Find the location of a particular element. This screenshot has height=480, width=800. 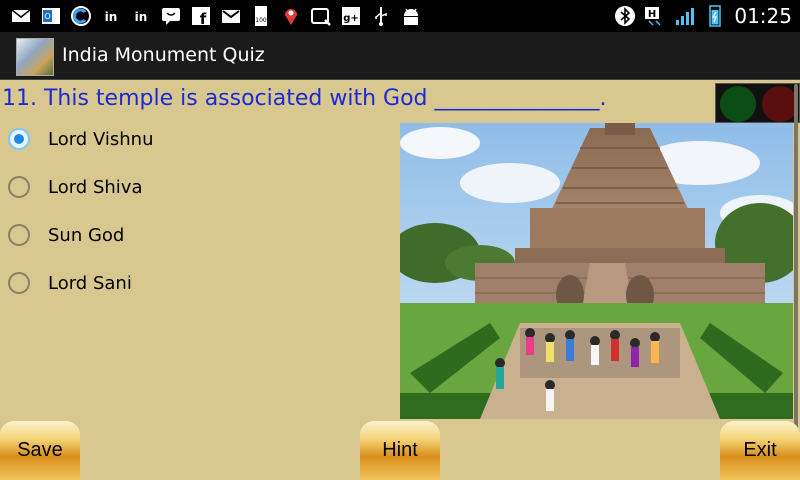

option-3: Sun God is located at coordinates (66, 235).